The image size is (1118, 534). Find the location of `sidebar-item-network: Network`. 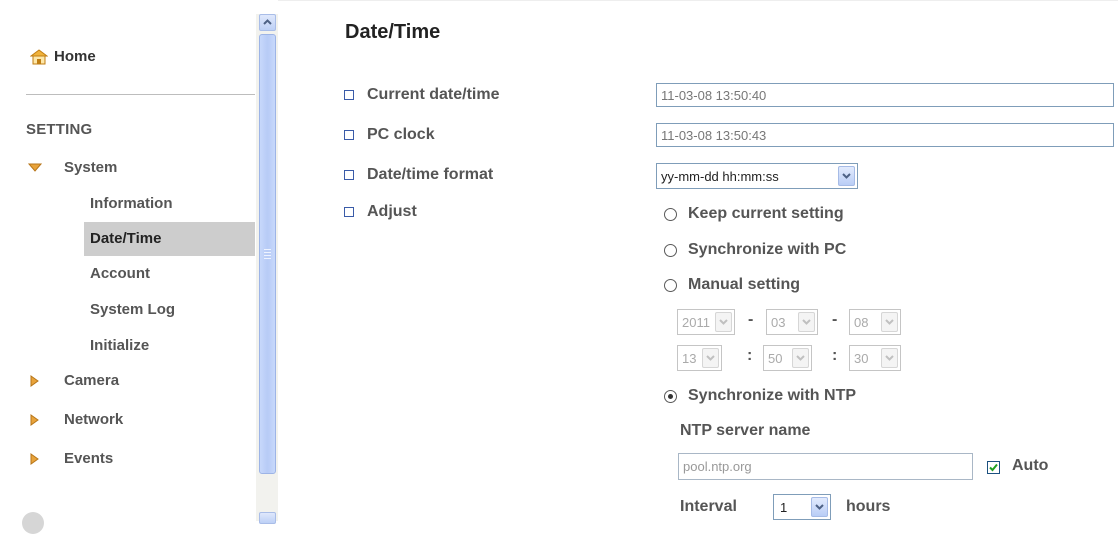

sidebar-item-network: Network is located at coordinates (75, 419).